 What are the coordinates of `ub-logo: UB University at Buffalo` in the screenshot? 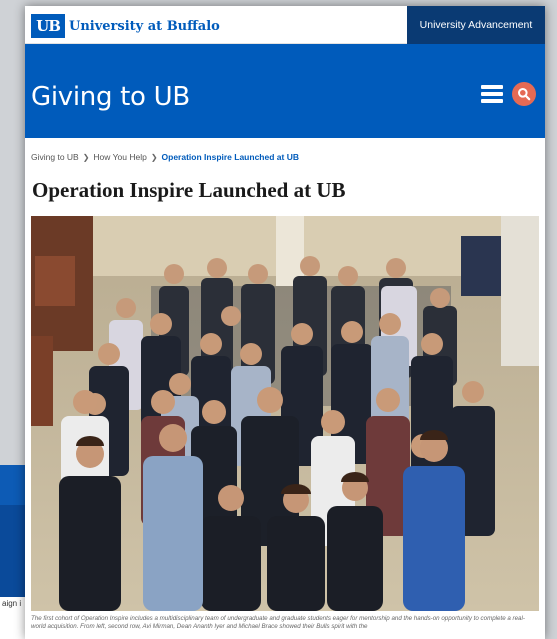 It's located at (125, 26).